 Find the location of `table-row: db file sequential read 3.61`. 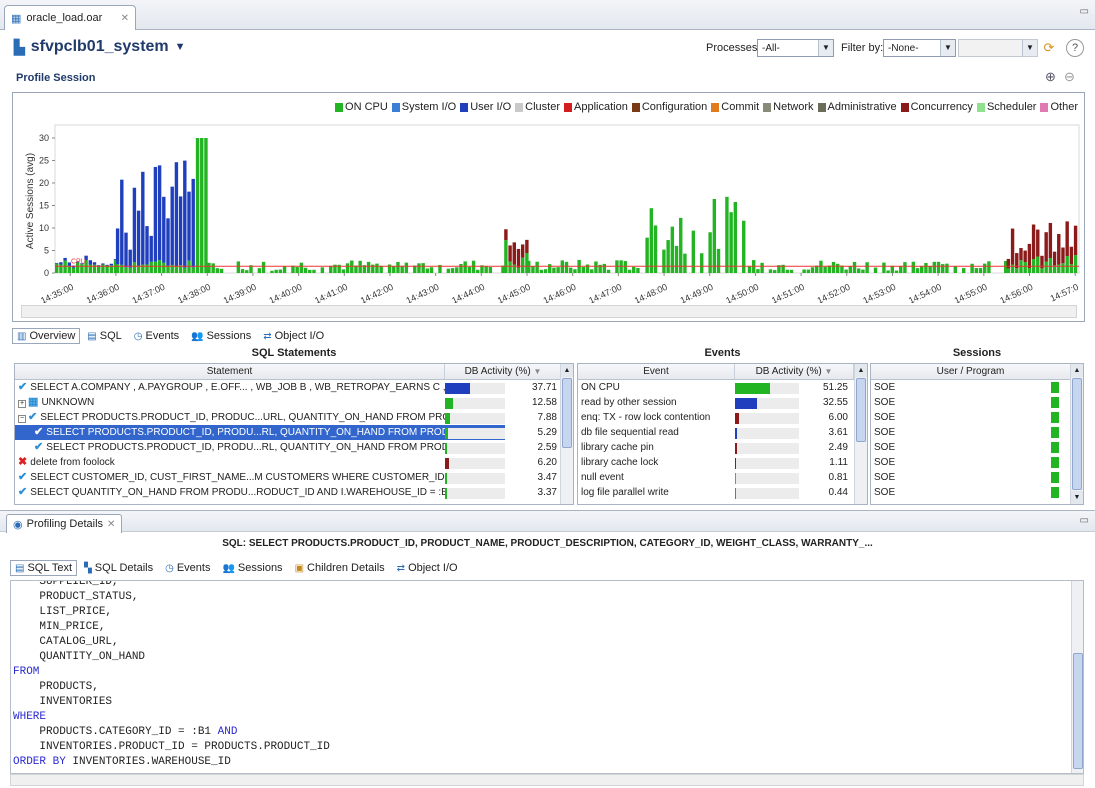

table-row: db file sequential read 3.61 is located at coordinates (722, 432).